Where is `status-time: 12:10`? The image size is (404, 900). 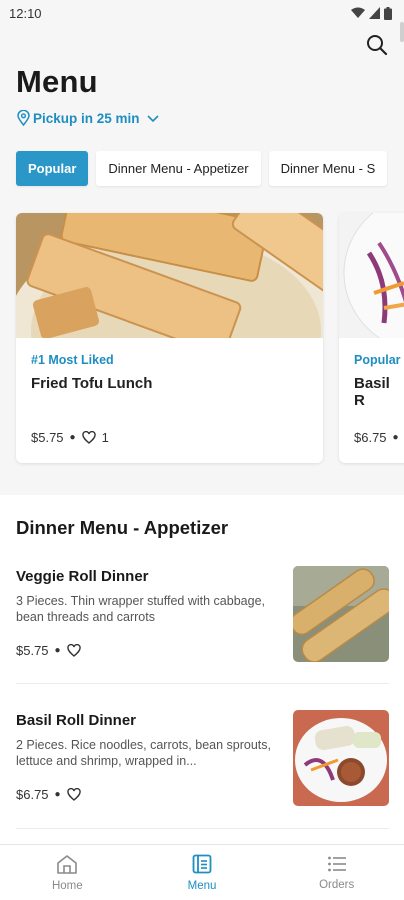 status-time: 12:10 is located at coordinates (25, 13).